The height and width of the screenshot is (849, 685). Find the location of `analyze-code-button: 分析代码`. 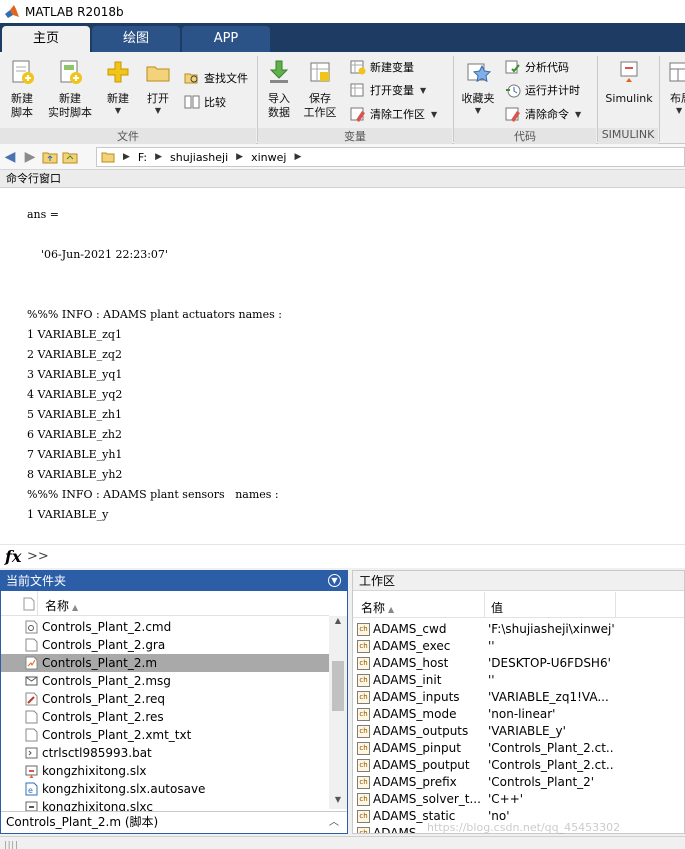

analyze-code-button: 分析代码 is located at coordinates (537, 67).